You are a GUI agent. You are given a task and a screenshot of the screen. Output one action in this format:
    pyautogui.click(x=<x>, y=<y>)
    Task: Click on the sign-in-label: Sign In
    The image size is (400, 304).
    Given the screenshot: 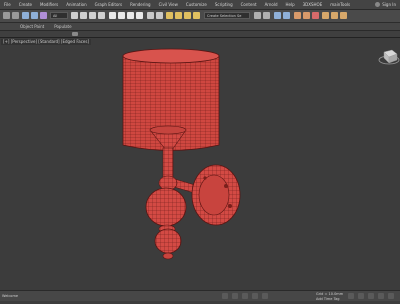 What is the action you would take?
    pyautogui.click(x=389, y=4)
    